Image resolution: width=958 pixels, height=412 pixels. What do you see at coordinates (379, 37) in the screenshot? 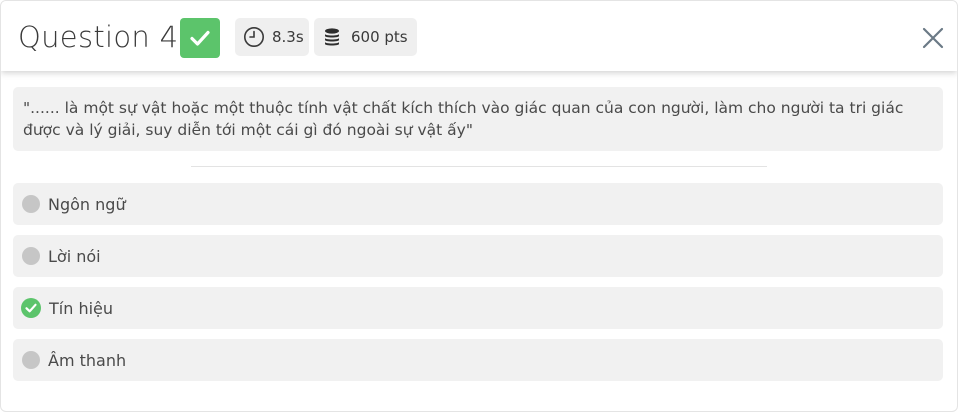
I see `points-value: 600 pts` at bounding box center [379, 37].